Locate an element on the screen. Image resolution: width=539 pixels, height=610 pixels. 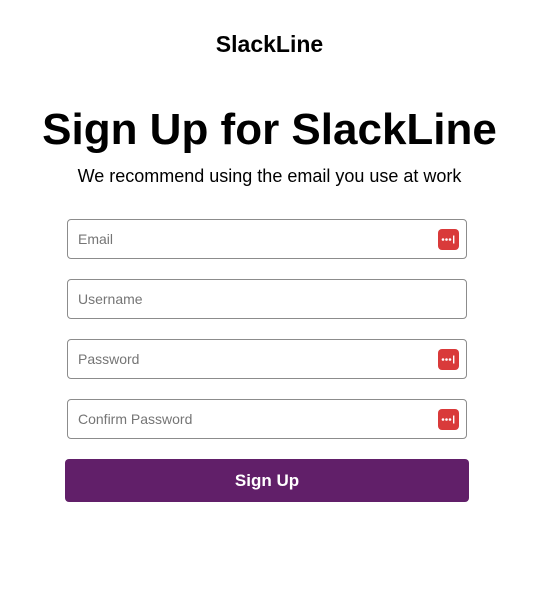
password-input is located at coordinates (267, 359).